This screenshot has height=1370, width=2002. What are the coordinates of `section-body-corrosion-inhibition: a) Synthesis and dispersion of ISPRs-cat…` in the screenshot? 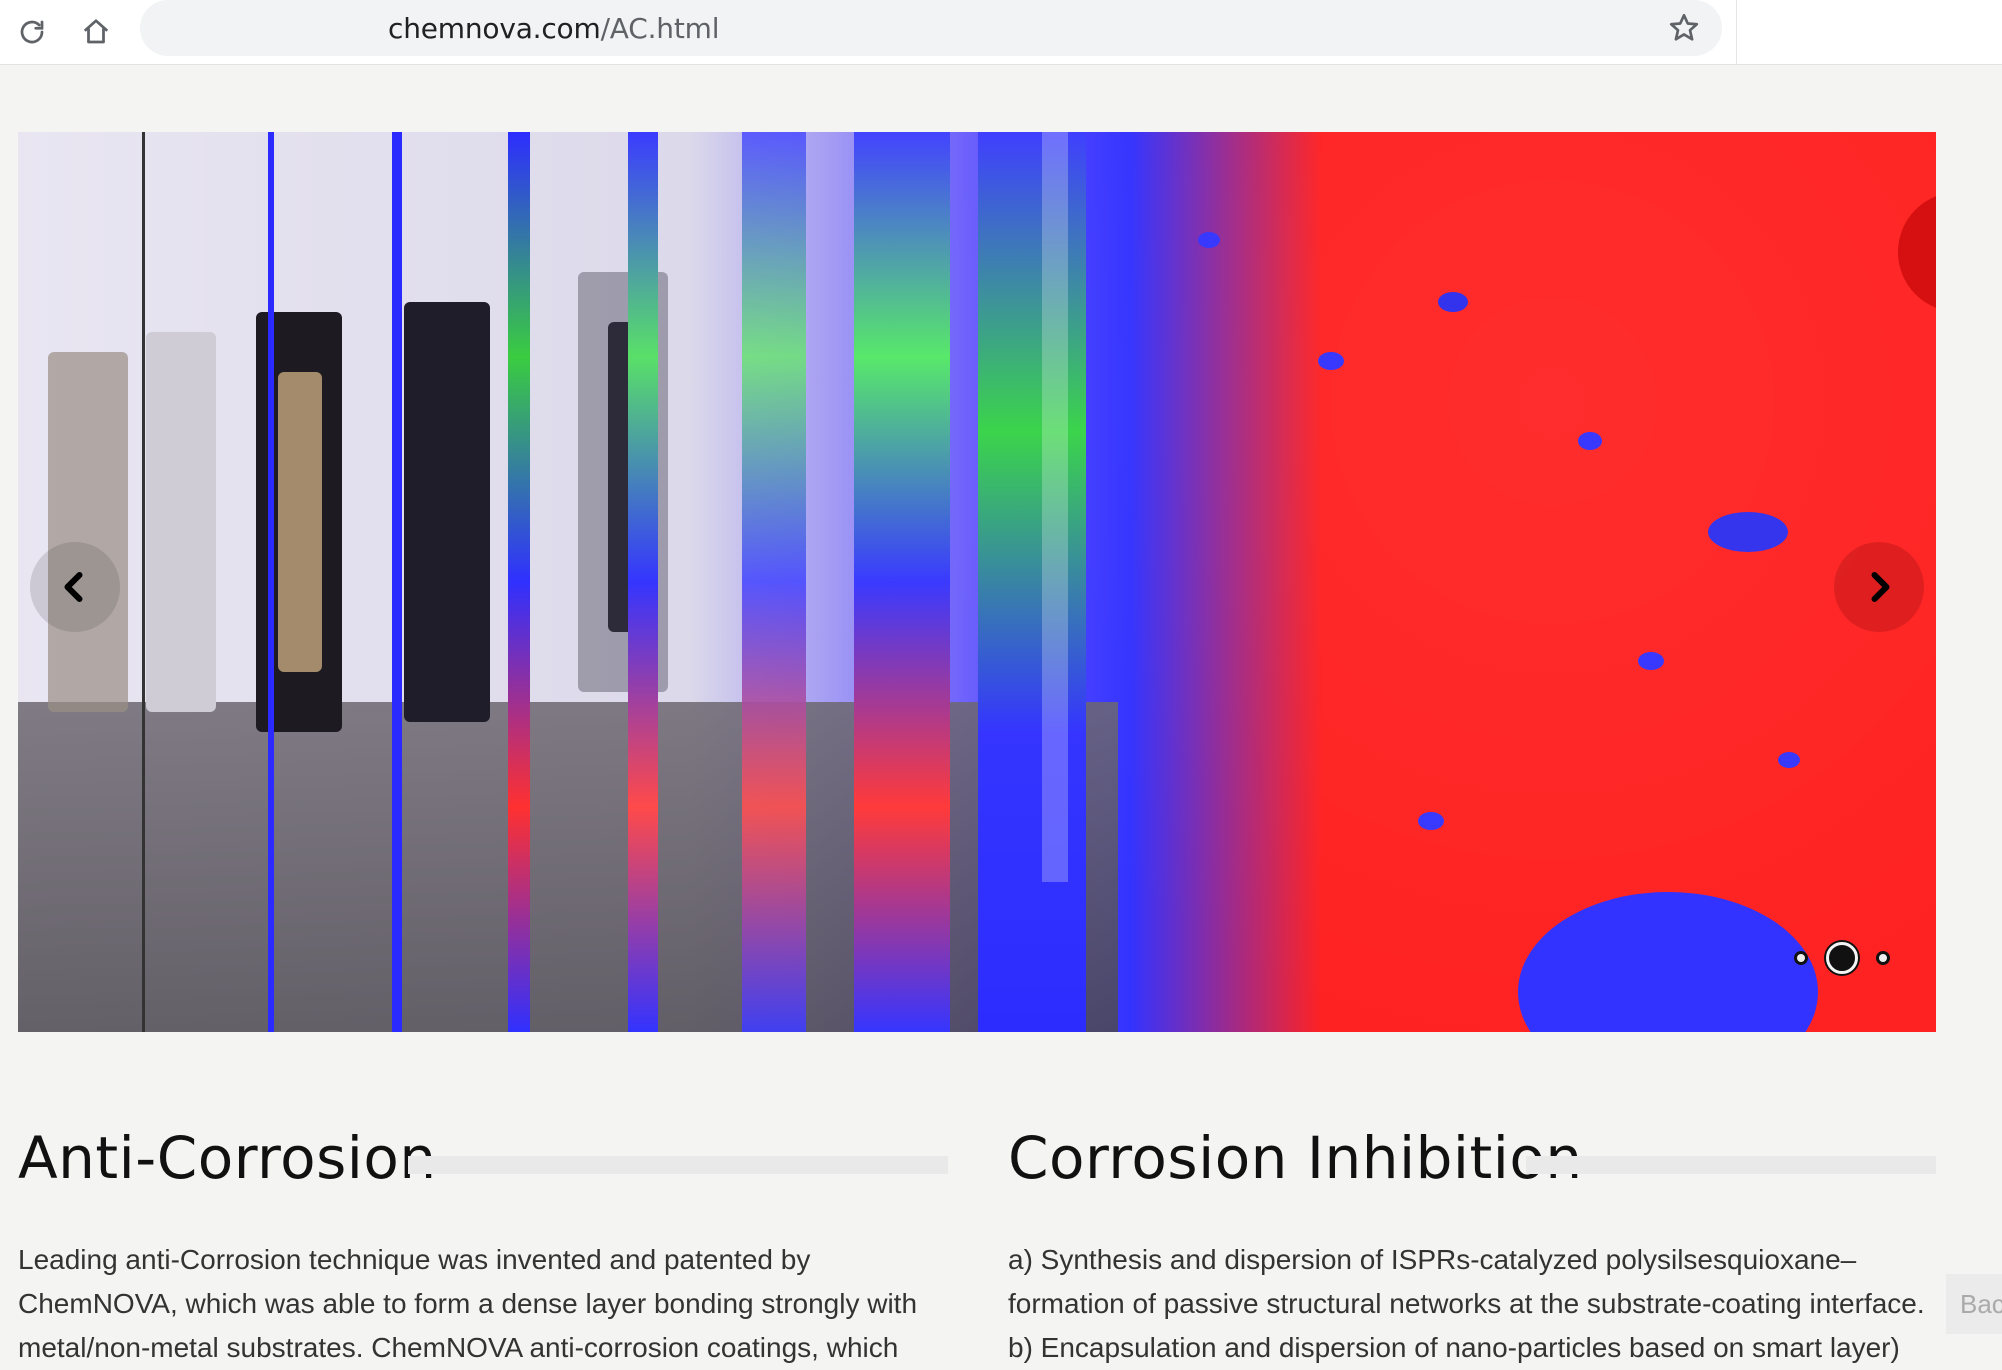 It's located at (1473, 1304).